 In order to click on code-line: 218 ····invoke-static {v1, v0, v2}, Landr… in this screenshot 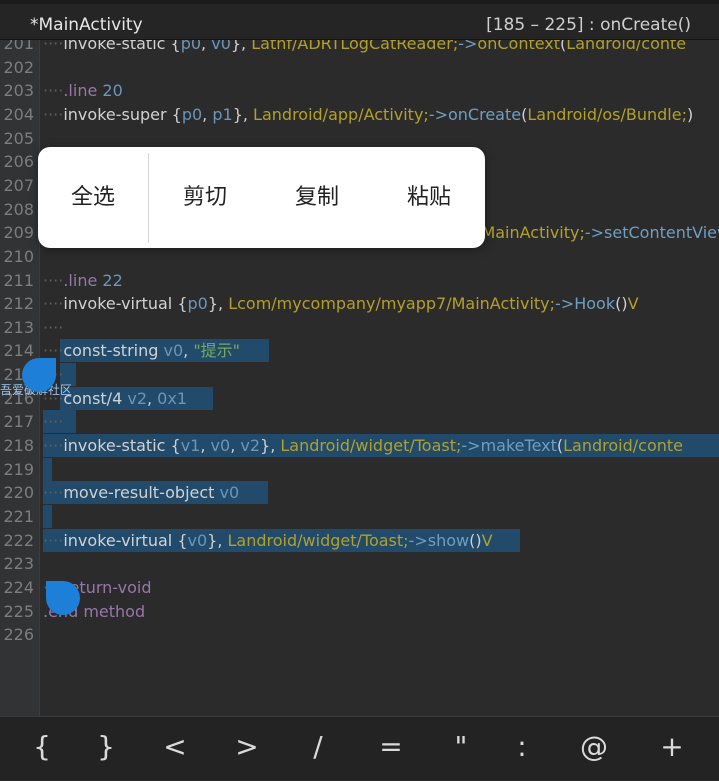, I will do `click(359, 446)`.